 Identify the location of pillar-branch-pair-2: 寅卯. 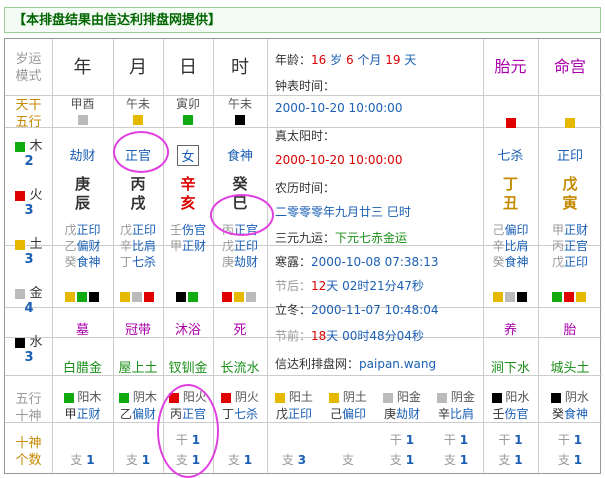
(188, 112).